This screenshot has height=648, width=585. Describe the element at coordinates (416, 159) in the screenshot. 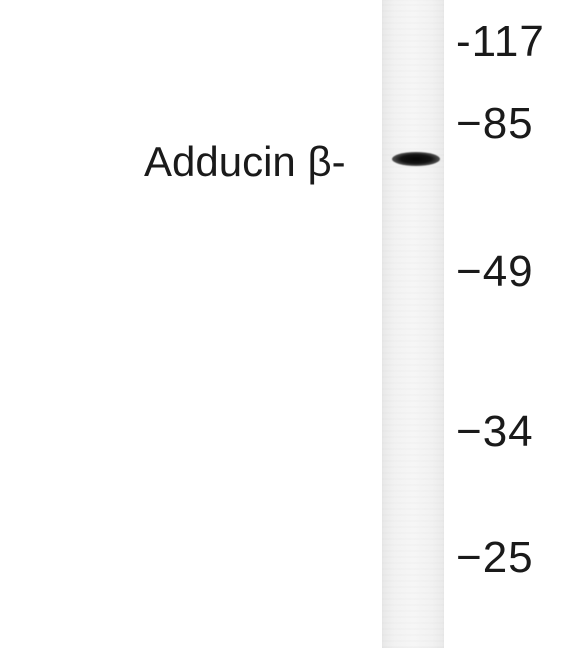

I see `protein-band` at that location.